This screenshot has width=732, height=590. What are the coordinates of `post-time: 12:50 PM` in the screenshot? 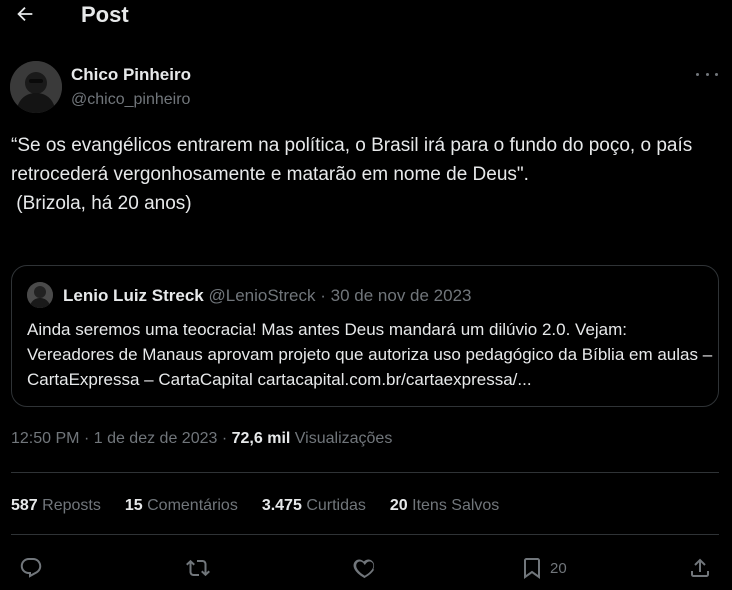 It's located at (45, 438).